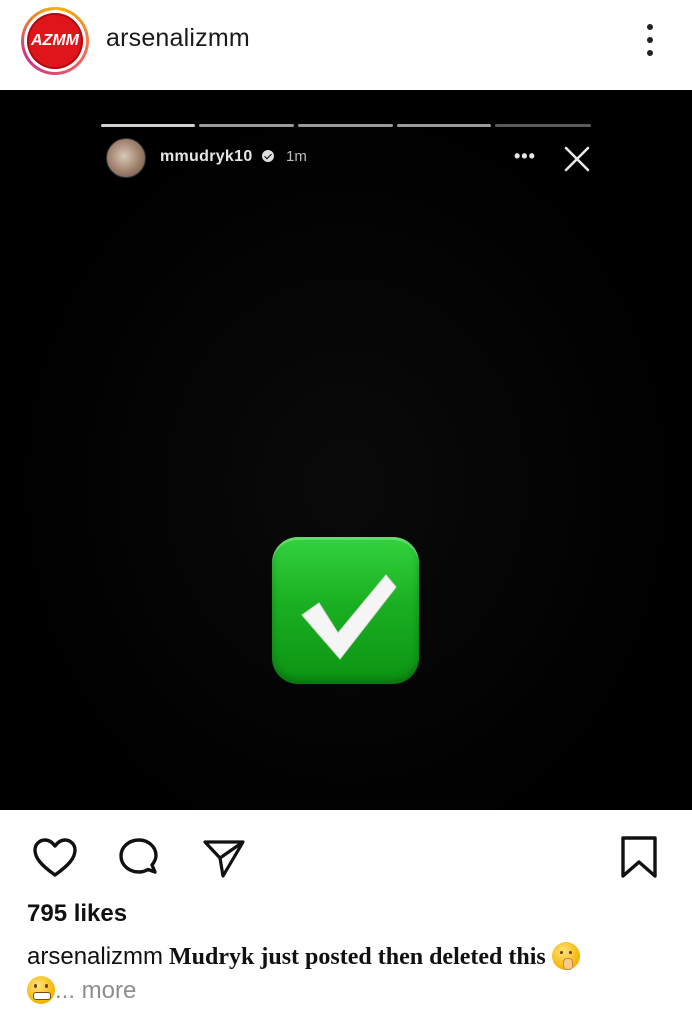  Describe the element at coordinates (206, 156) in the screenshot. I see `story-username: mmudryk10` at that location.